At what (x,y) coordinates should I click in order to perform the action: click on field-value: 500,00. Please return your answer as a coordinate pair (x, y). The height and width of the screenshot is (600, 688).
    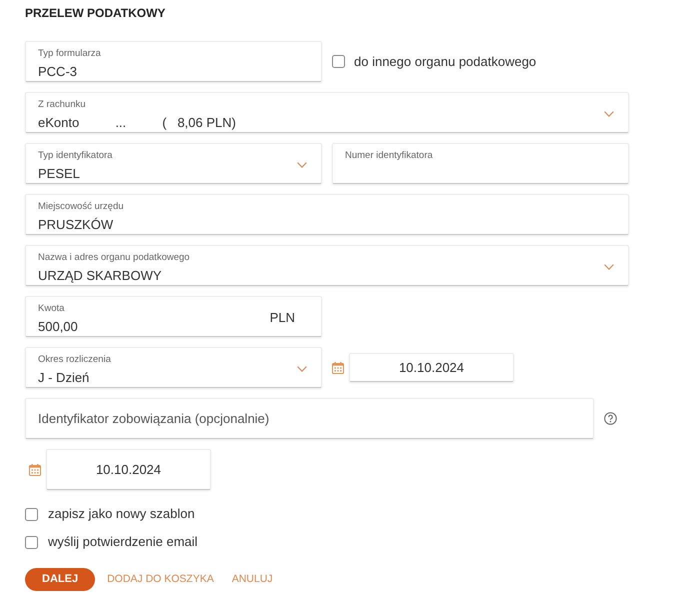
    Looking at the image, I should click on (58, 327).